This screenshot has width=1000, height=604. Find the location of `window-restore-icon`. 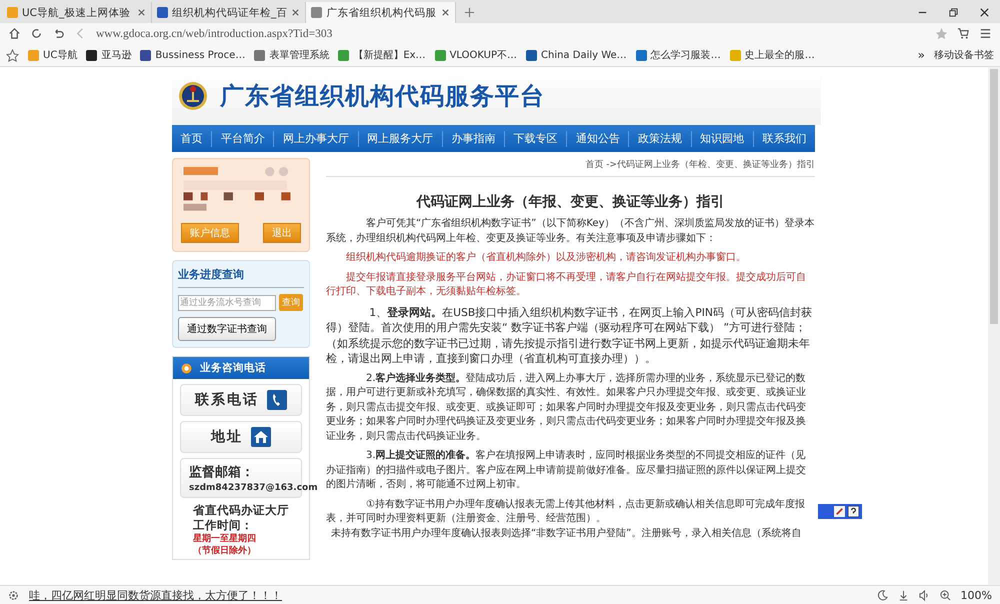

window-restore-icon is located at coordinates (953, 12).